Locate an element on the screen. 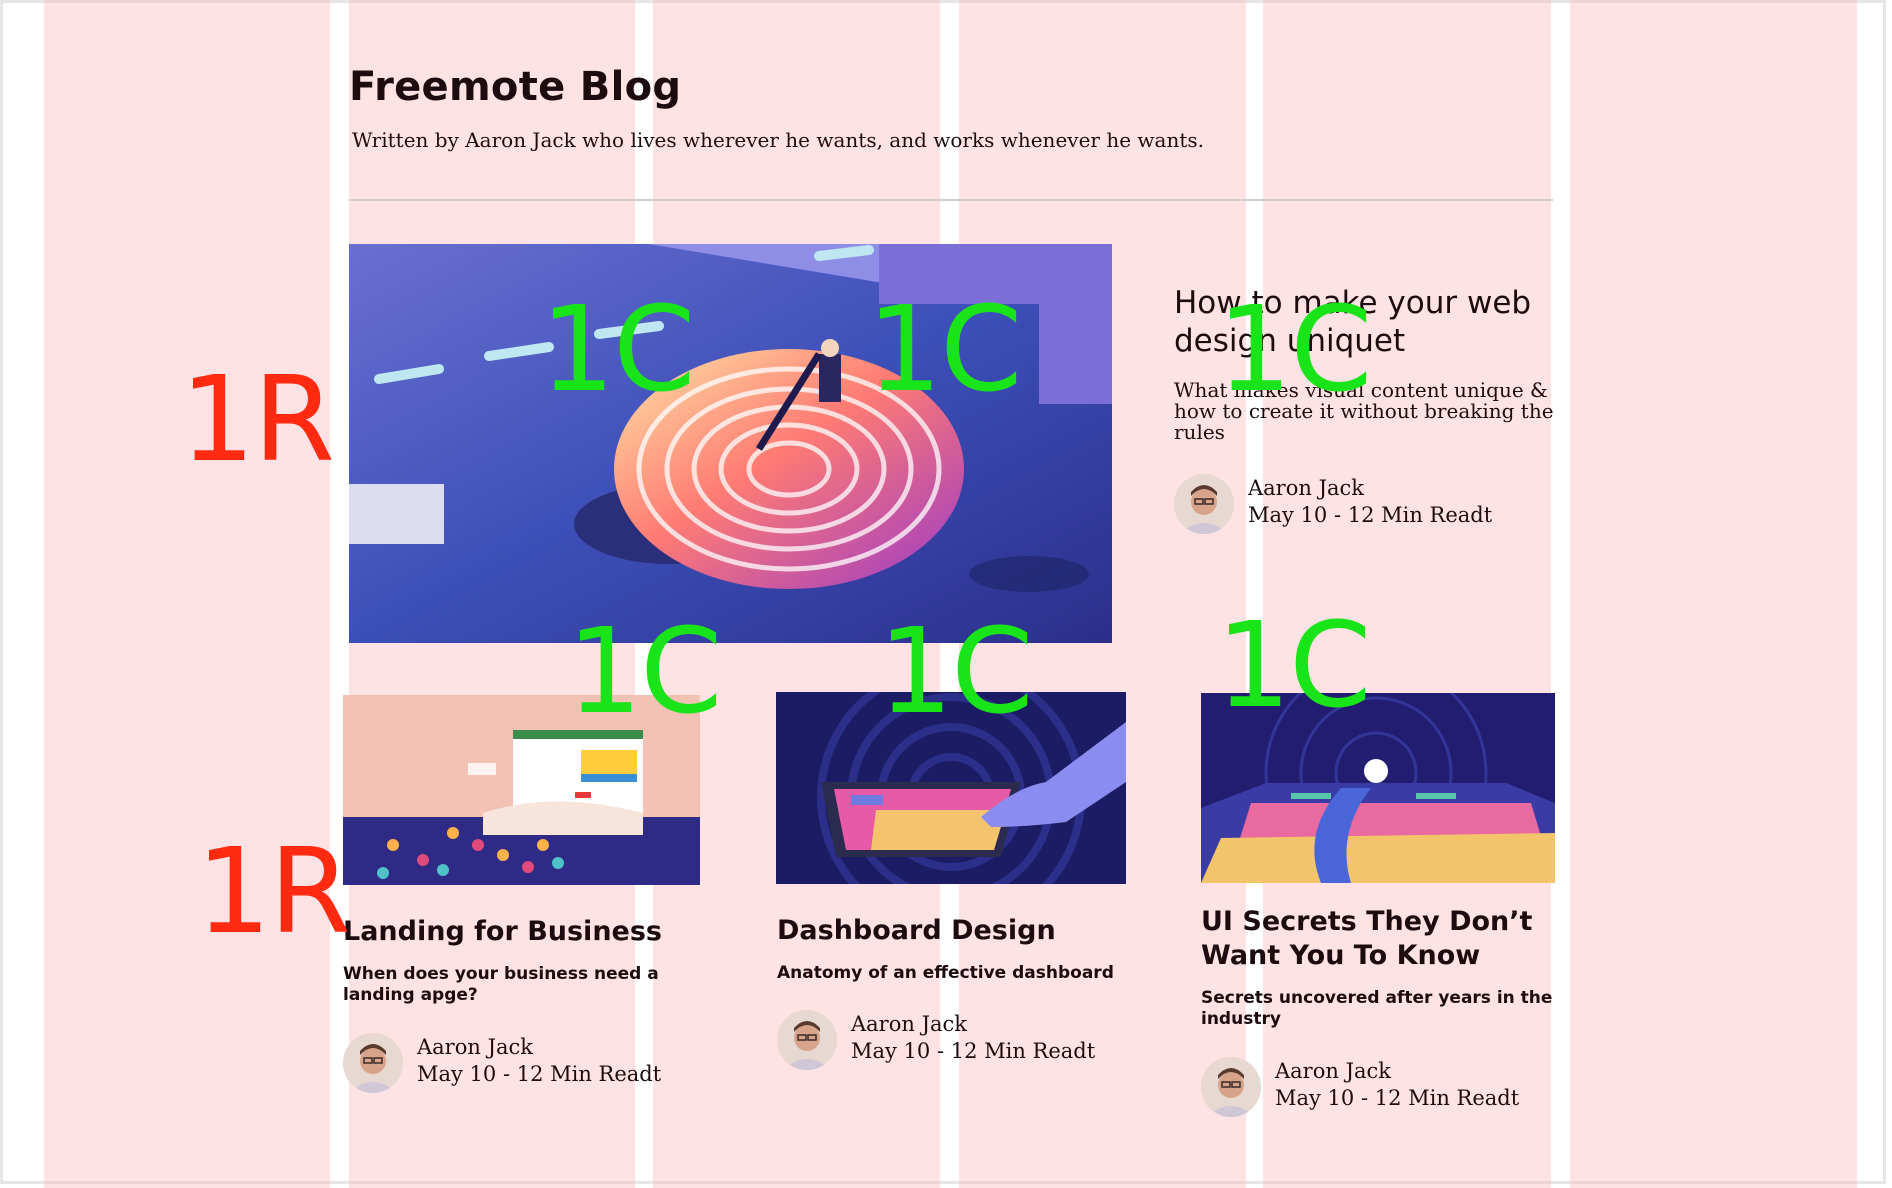 This screenshot has height=1188, width=1892. card-description: Anatomy of an effective dashboard is located at coordinates (945, 973).